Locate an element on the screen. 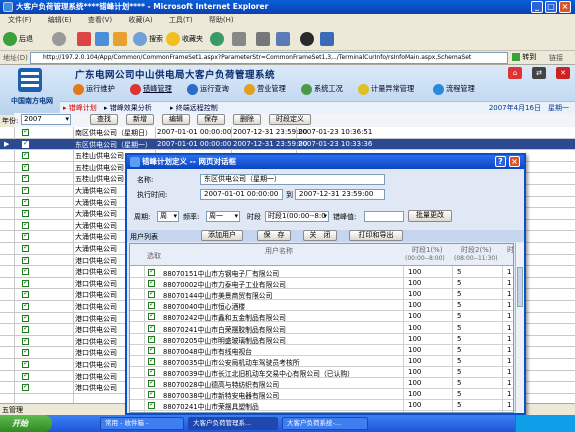 The width and height of the screenshot is (575, 432). dialog-help-button: ? is located at coordinates (500, 161).